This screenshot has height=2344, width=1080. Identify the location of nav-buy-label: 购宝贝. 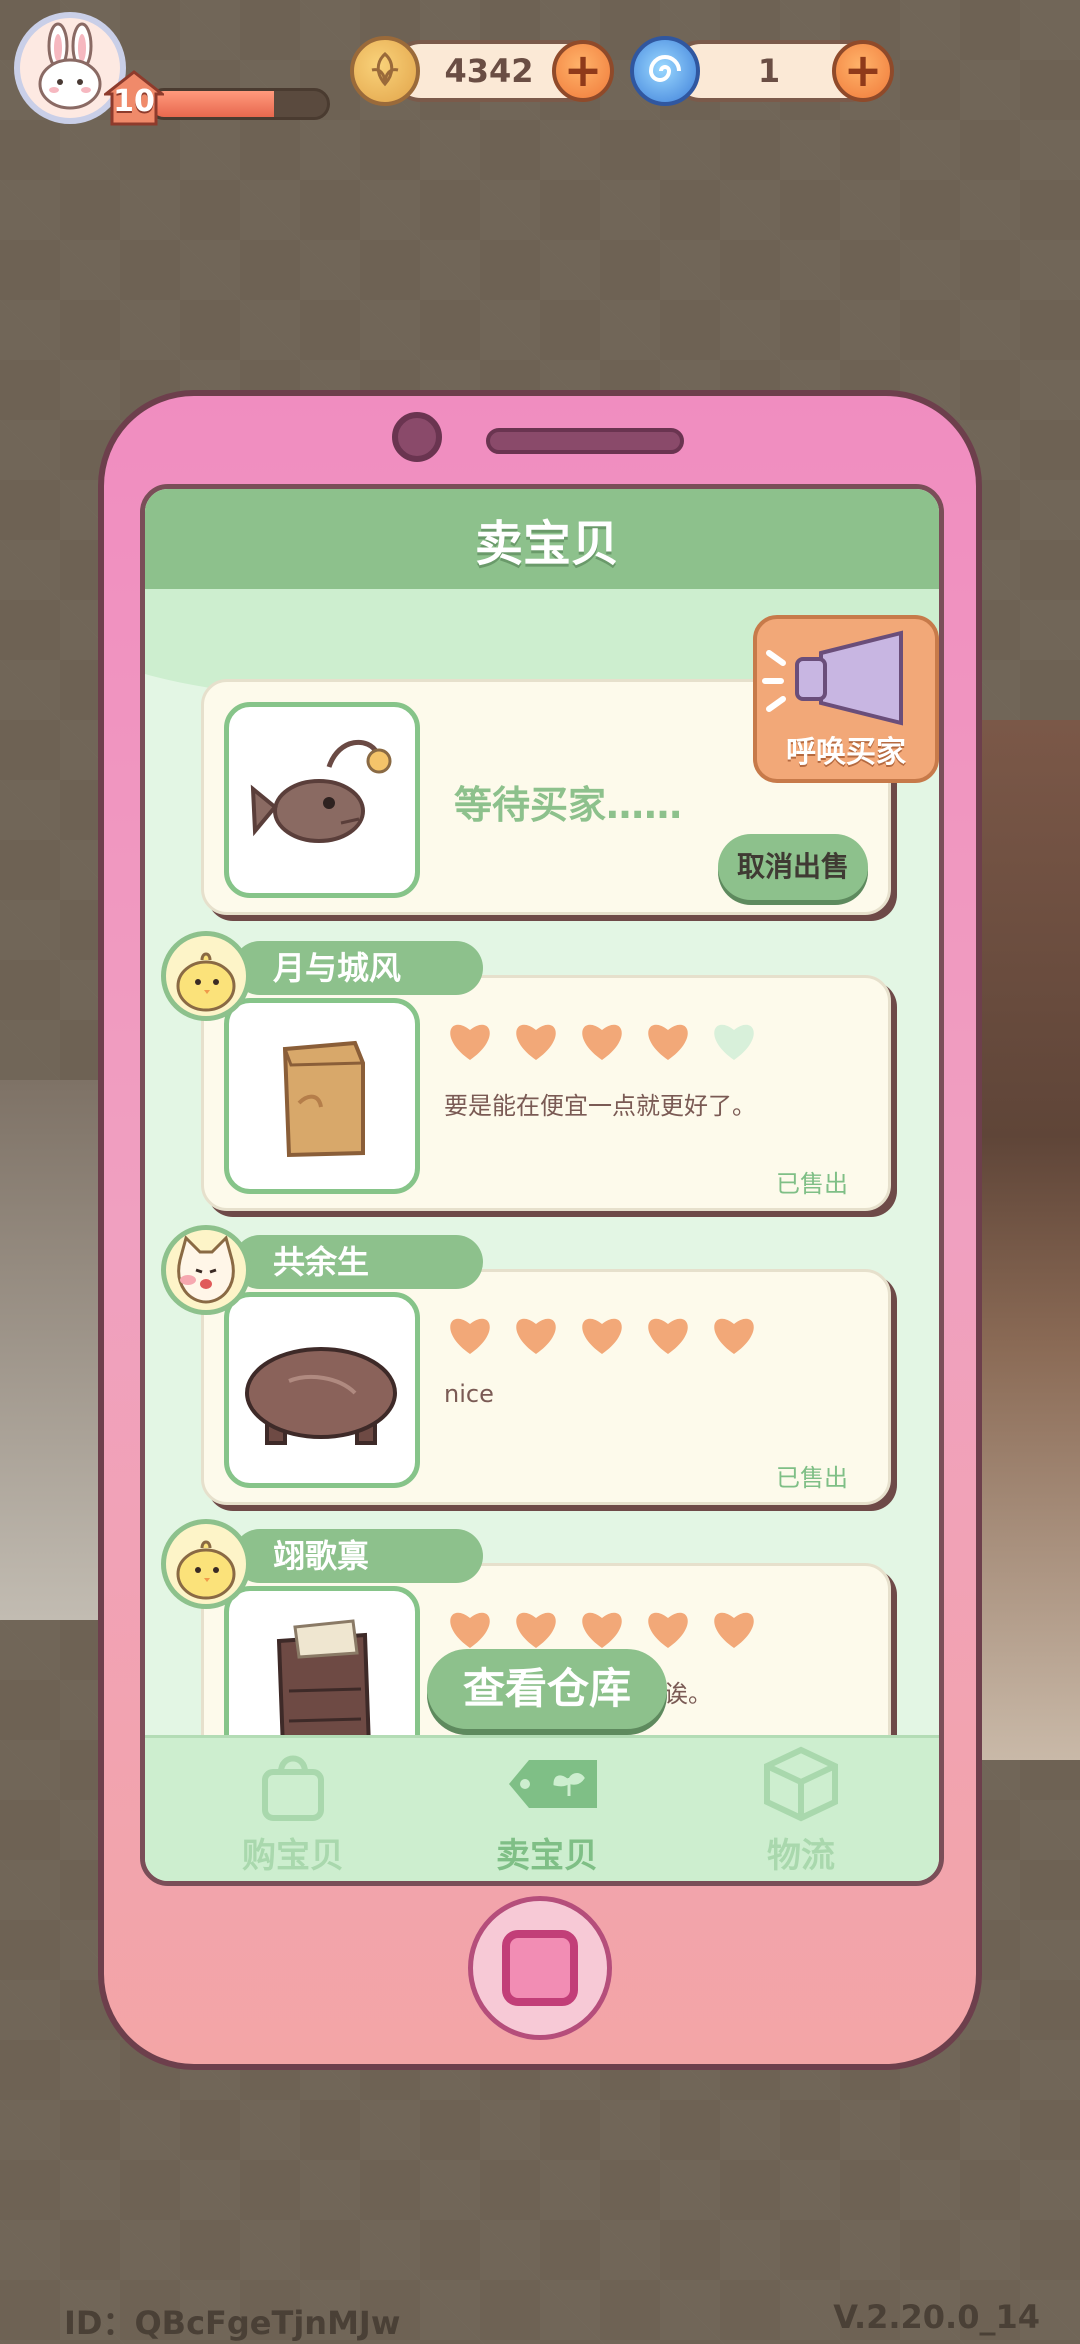
(293, 1856).